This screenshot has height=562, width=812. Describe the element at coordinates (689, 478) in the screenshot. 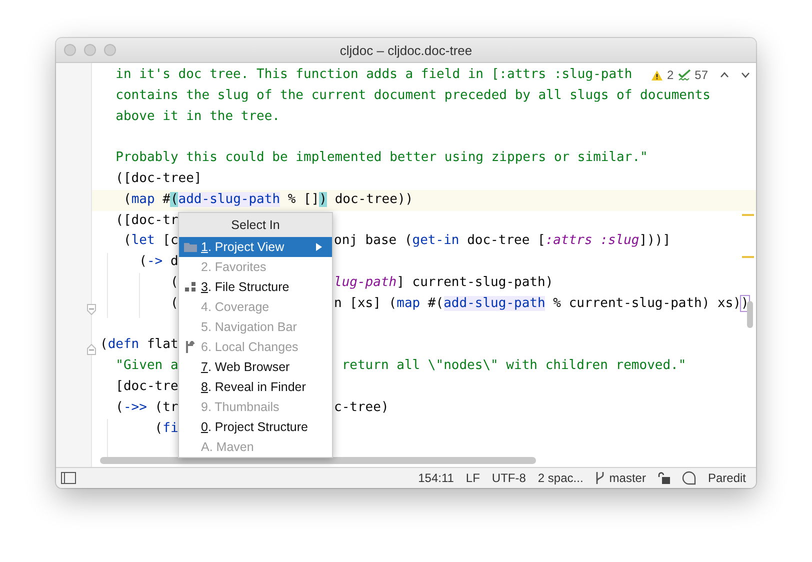

I see `chat-bubble-icon` at that location.